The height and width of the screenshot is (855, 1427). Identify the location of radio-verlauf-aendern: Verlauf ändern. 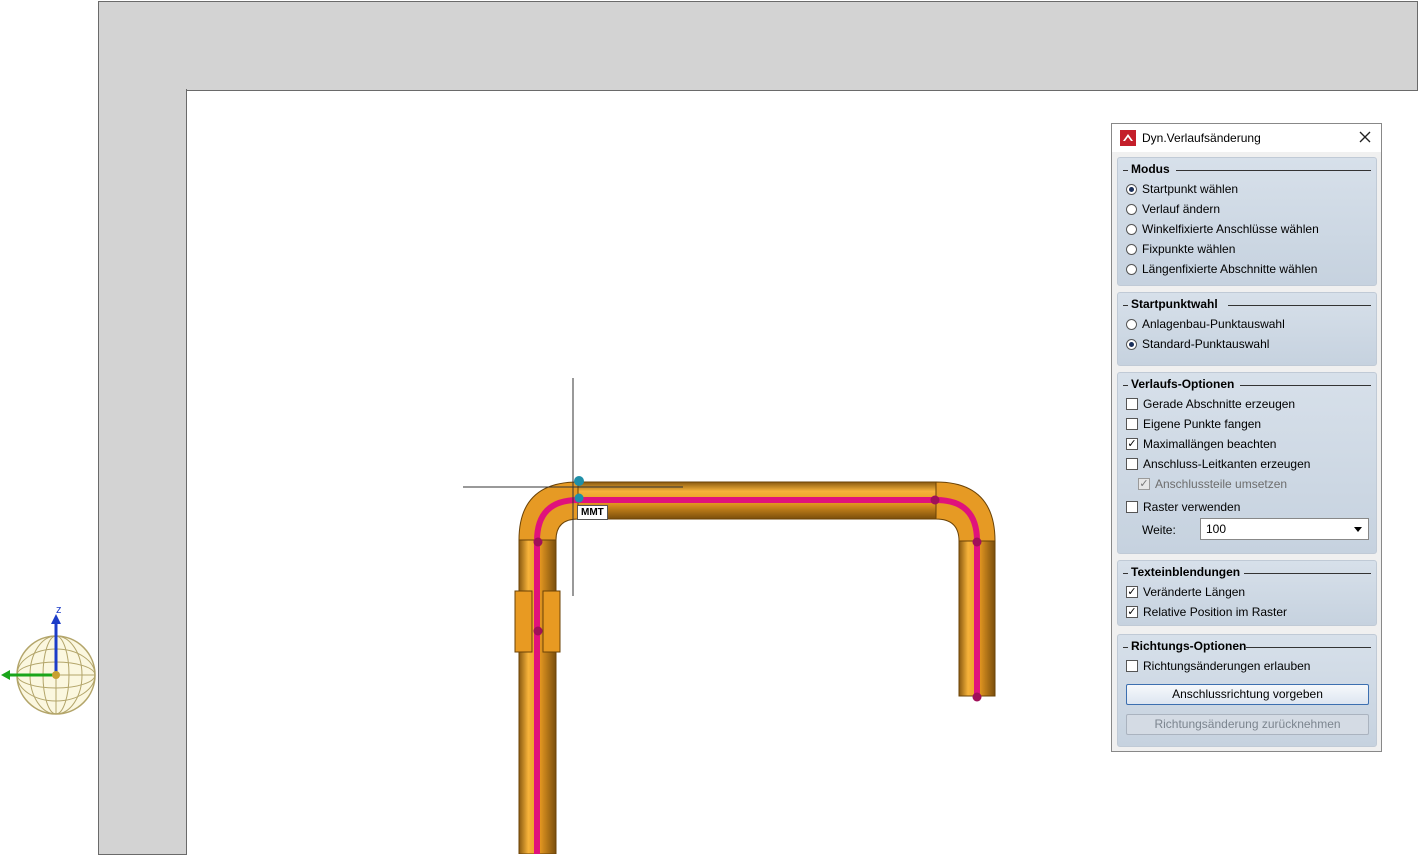
(1247, 209).